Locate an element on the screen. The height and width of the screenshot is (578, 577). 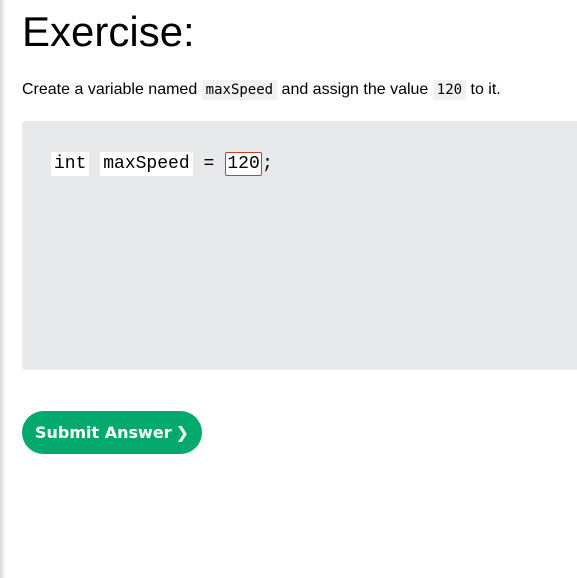
answer-input is located at coordinates (244, 164).